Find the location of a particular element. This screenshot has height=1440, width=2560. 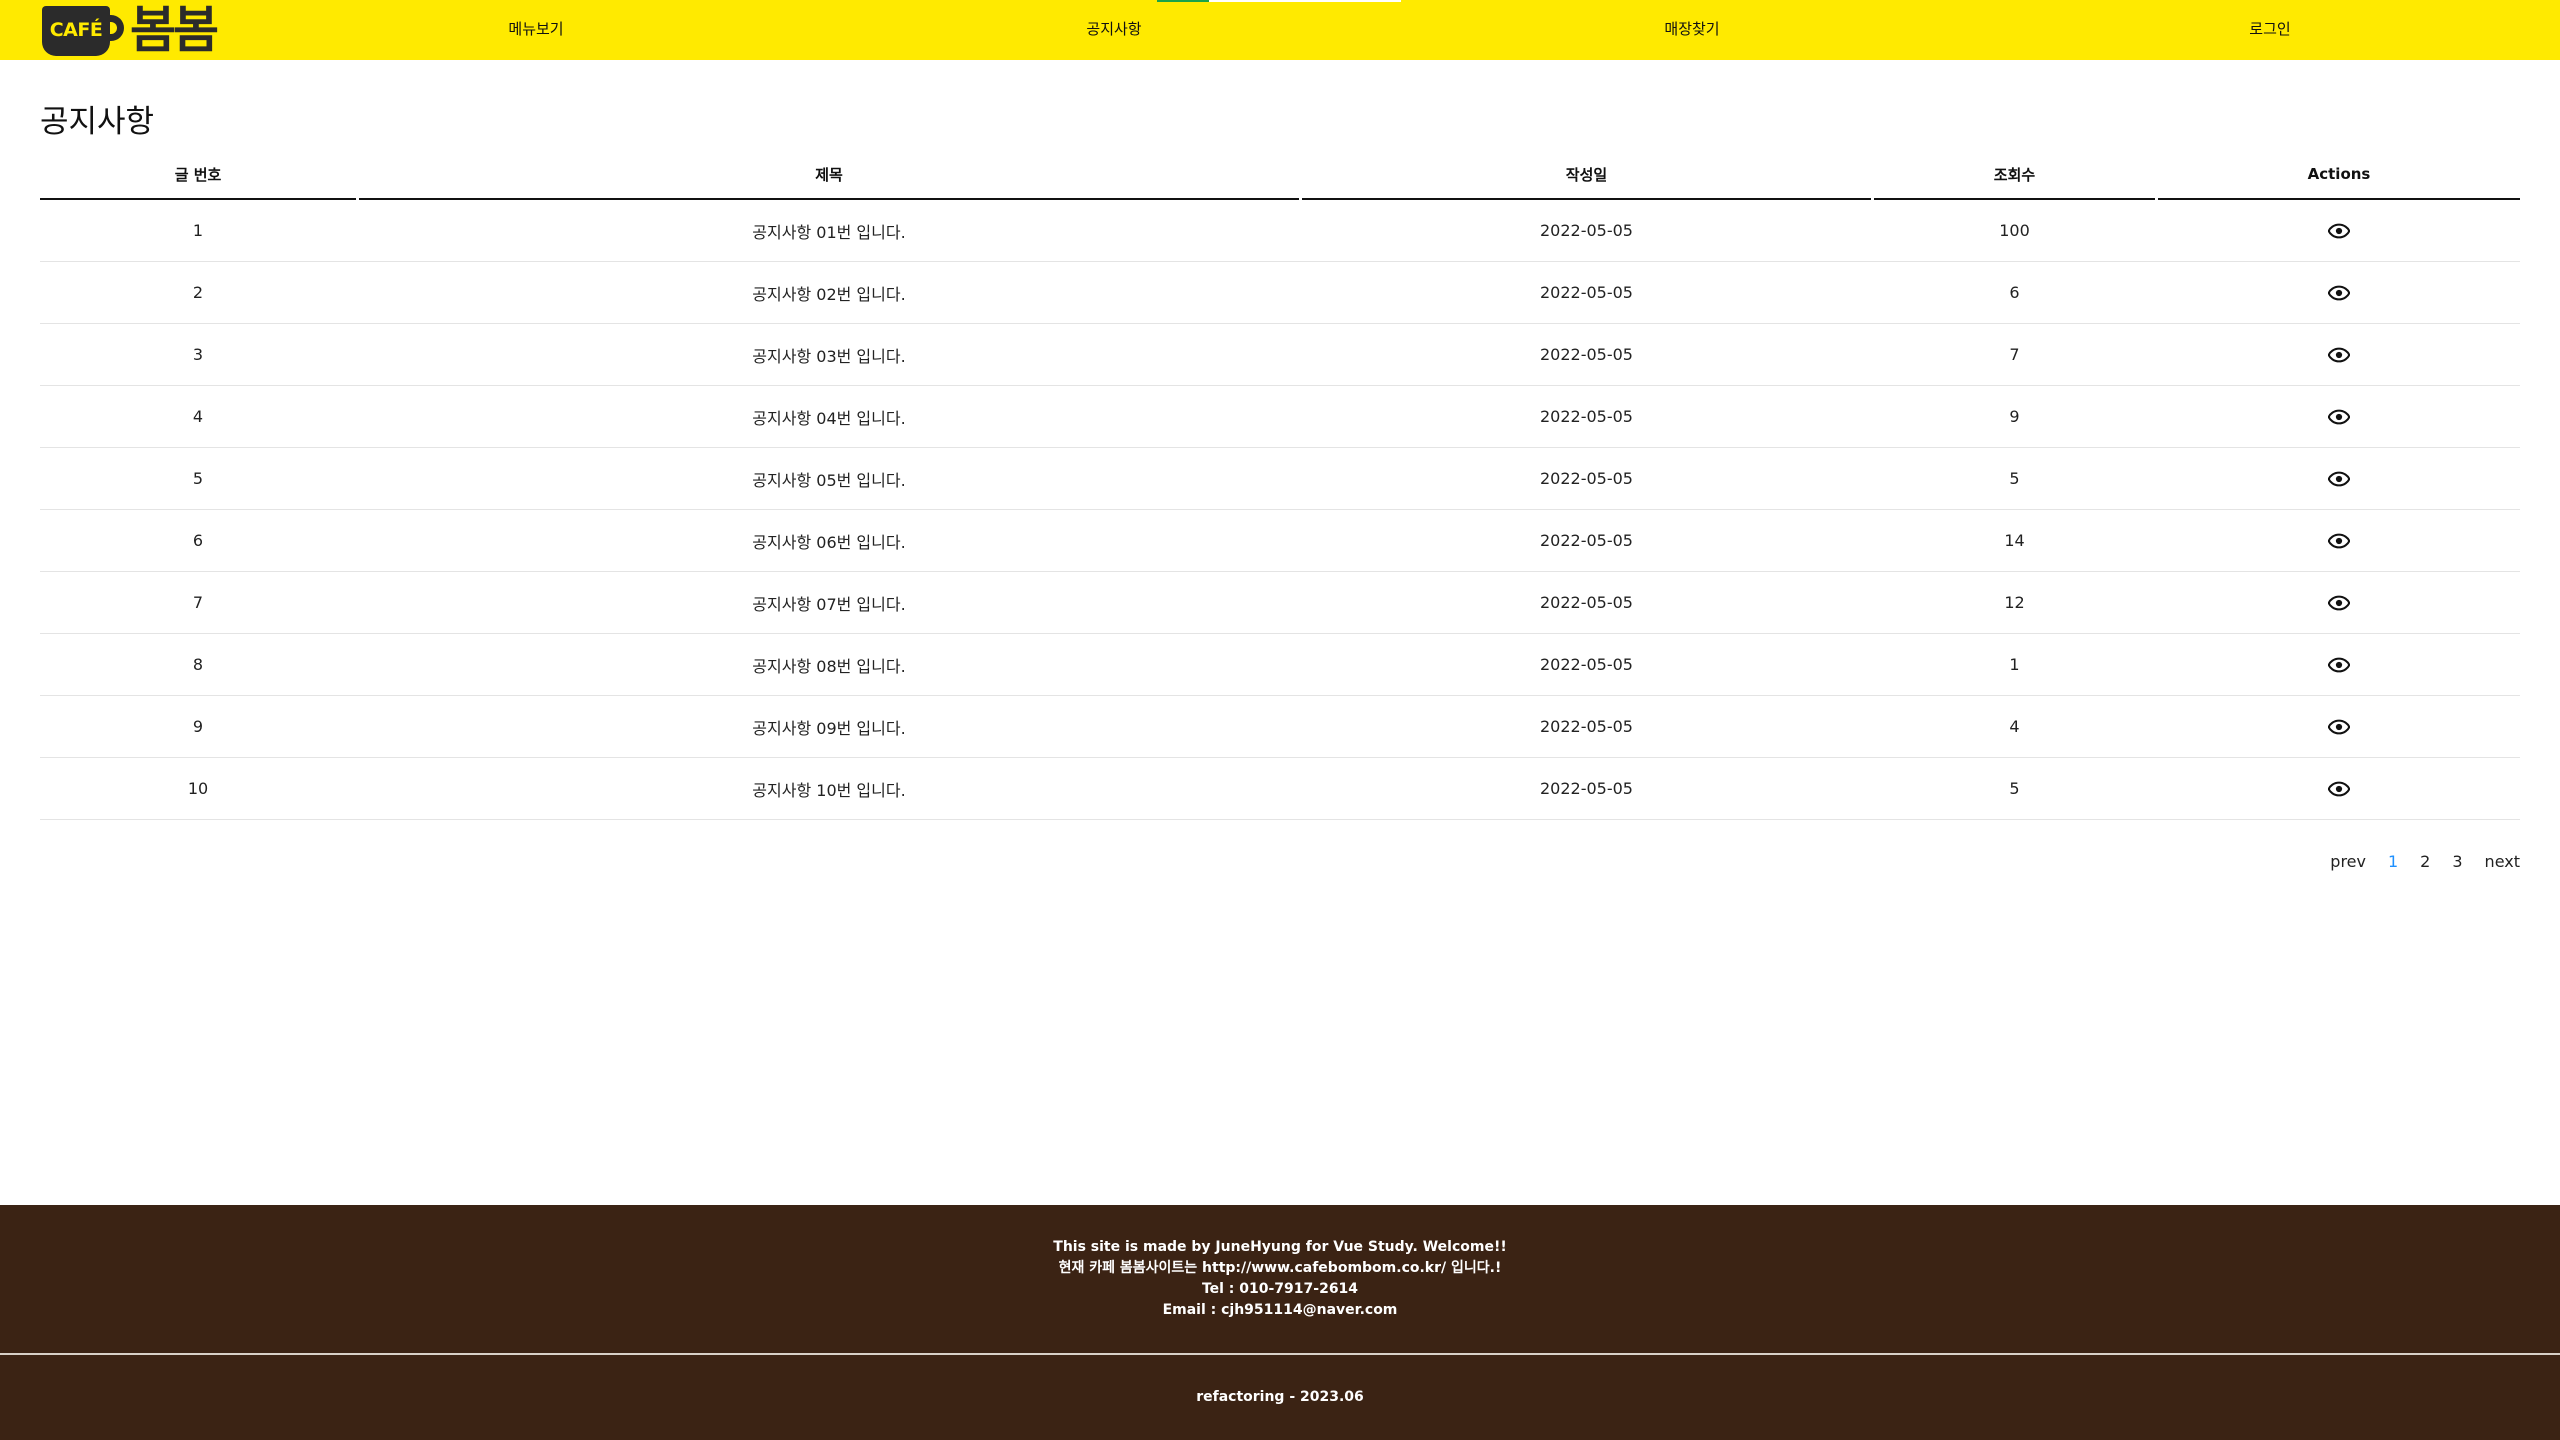

logo-cafe-text: CAFÉ is located at coordinates (76, 30).